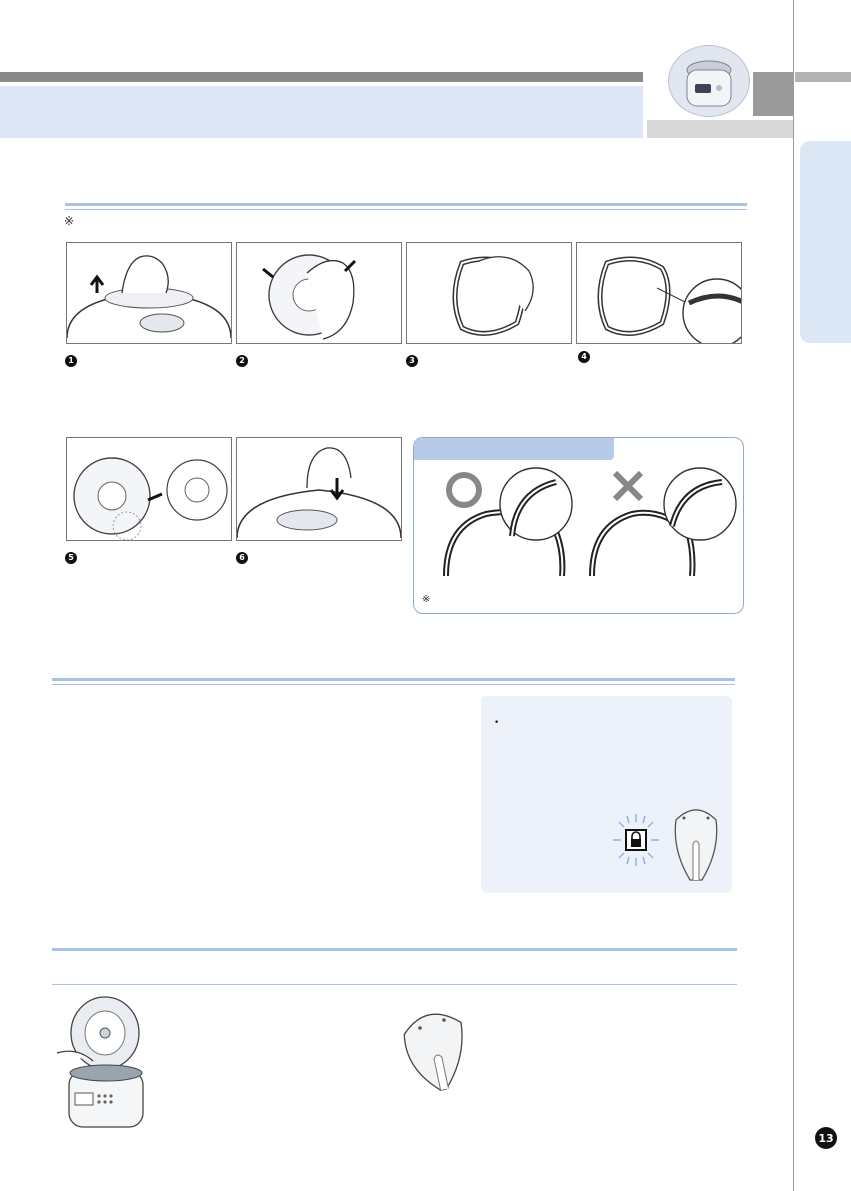 The height and width of the screenshot is (1191, 851). Describe the element at coordinates (406, 209) in the screenshot. I see `section-rule-thin` at that location.